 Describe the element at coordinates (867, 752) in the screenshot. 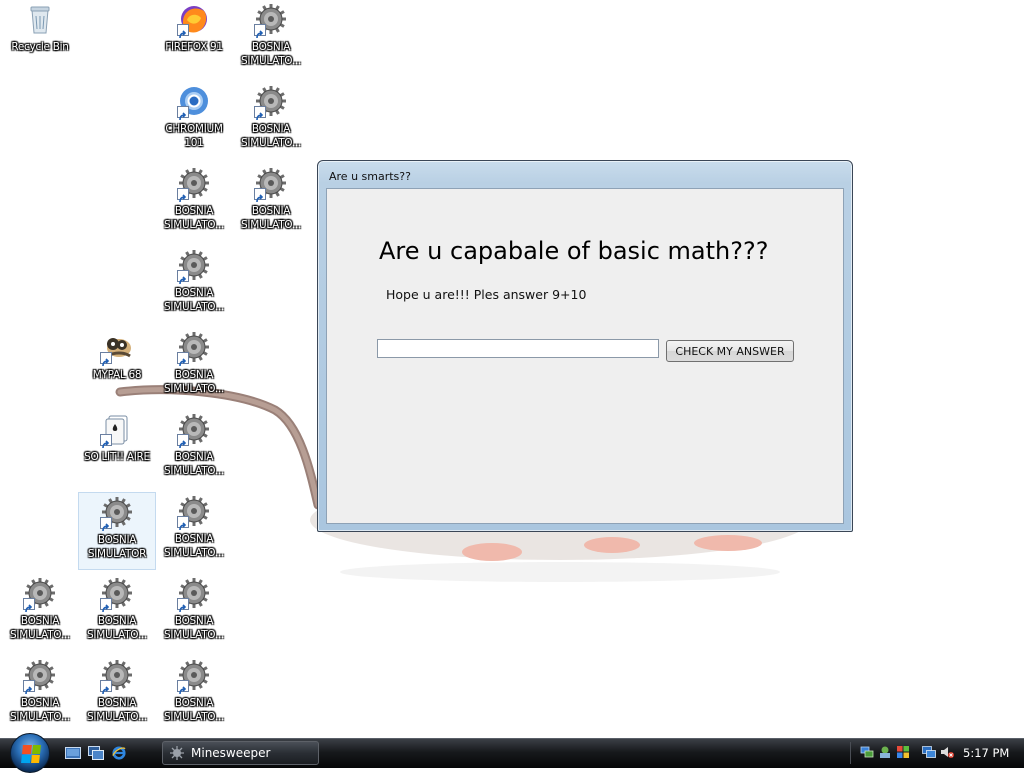

I see `network-icon` at that location.